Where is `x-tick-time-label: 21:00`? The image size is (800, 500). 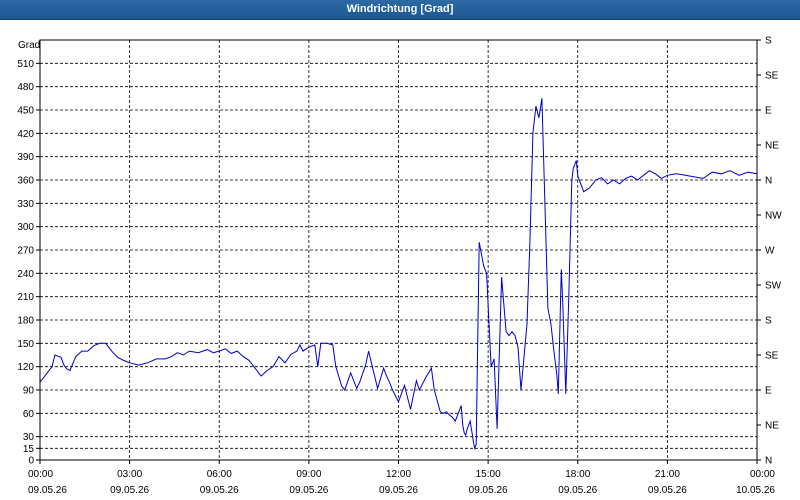
x-tick-time-label: 21:00 is located at coordinates (667, 474).